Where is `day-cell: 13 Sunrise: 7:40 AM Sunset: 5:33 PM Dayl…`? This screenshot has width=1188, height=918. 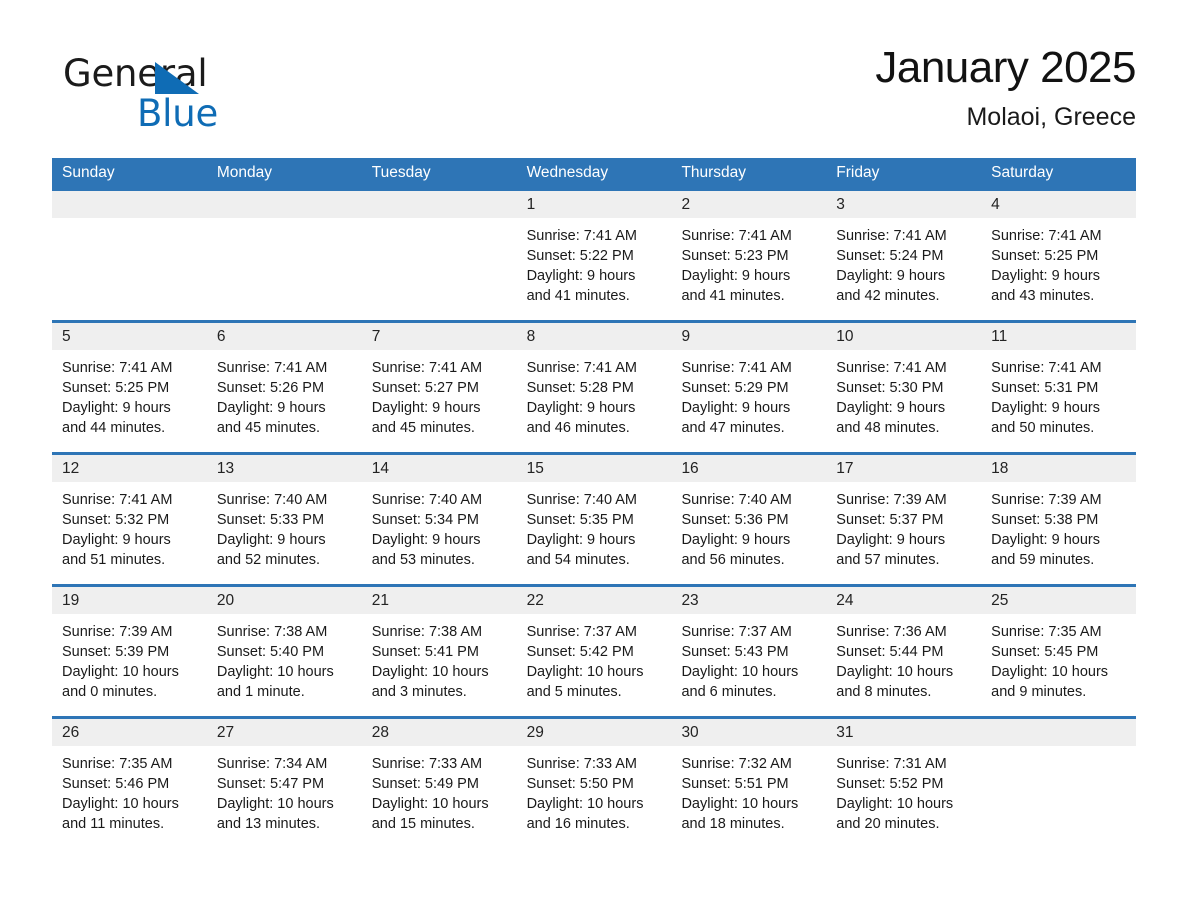
day-cell: 13 Sunrise: 7:40 AM Sunset: 5:33 PM Dayl… is located at coordinates (284, 519).